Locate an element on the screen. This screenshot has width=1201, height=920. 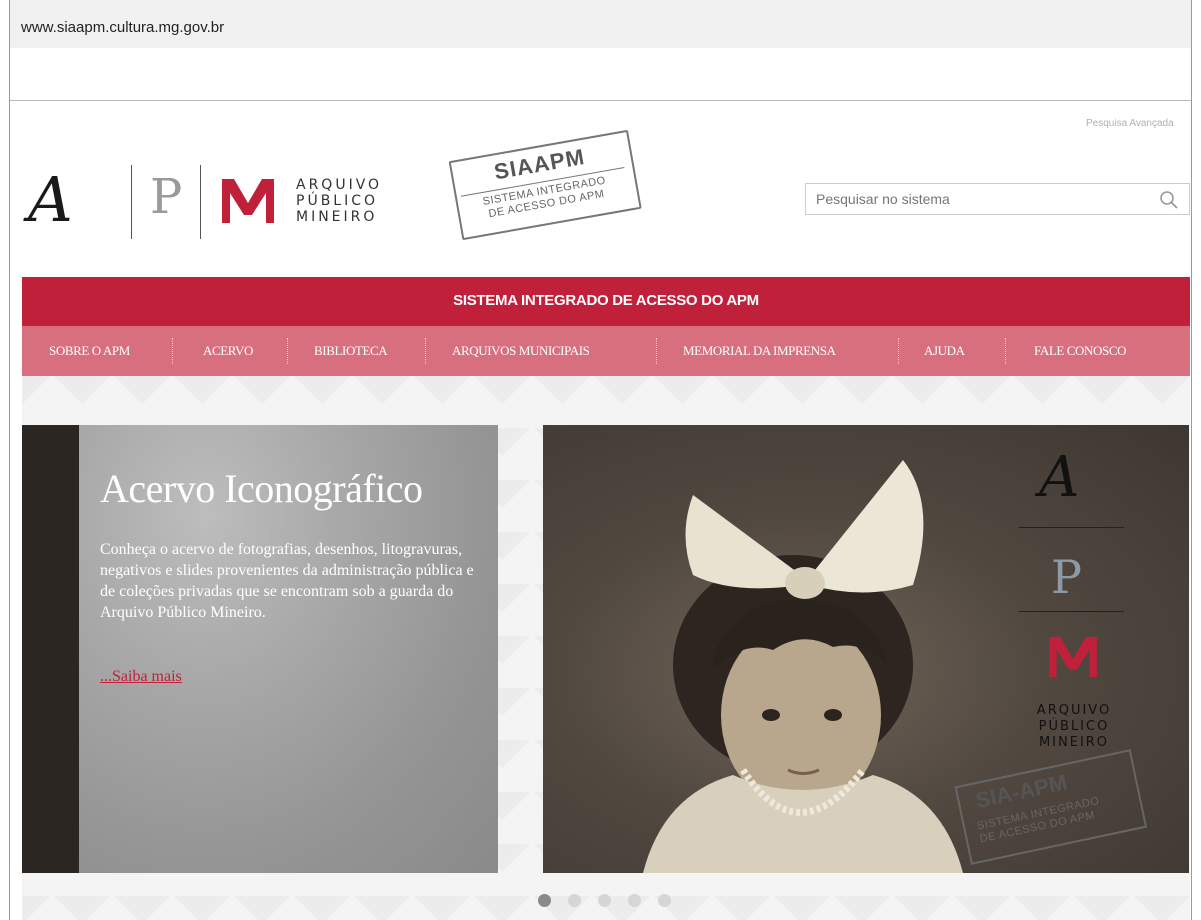
system-banner-title: SISTEMA INTEGRADO DE ACESSO DO APM is located at coordinates (606, 300).